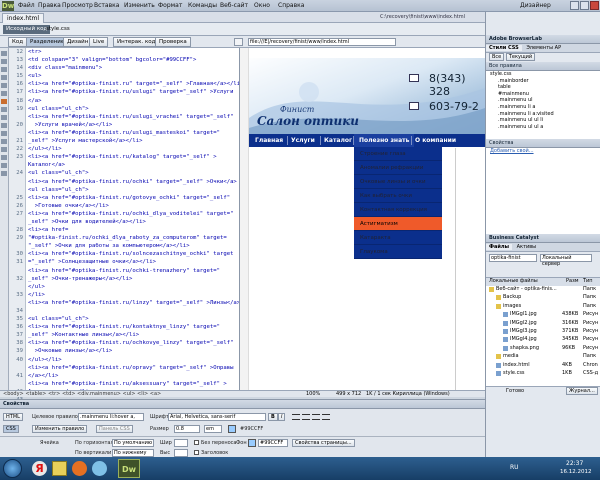 The image size is (600, 480). I want to click on align-left-icon, so click(296, 417).